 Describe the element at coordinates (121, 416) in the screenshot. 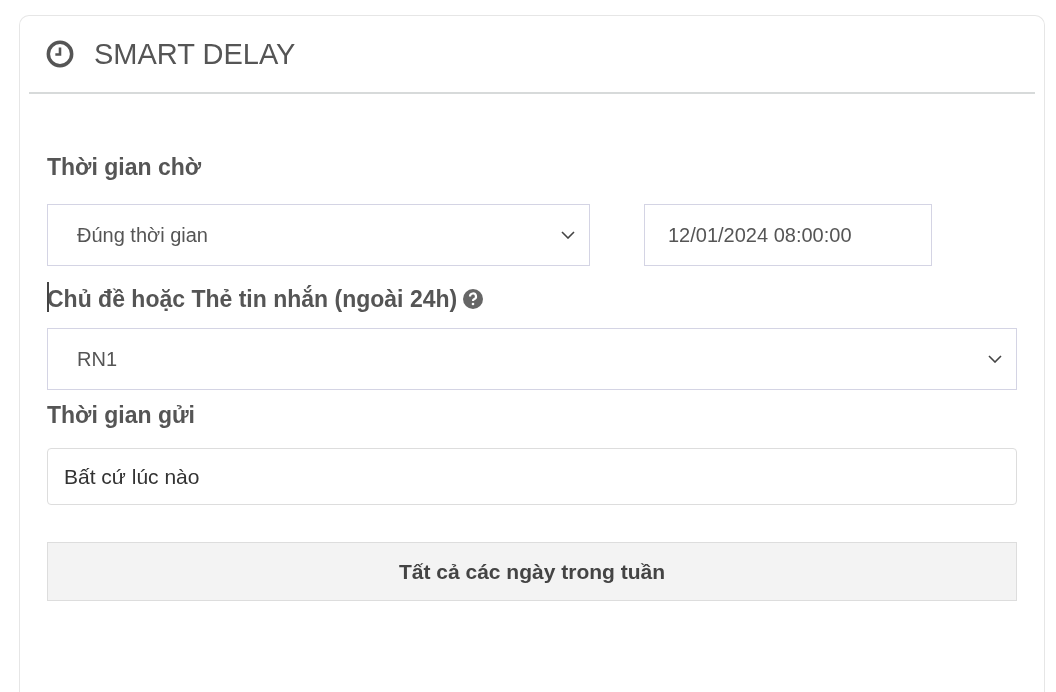

I see `field-label: Thời gian gửi` at that location.